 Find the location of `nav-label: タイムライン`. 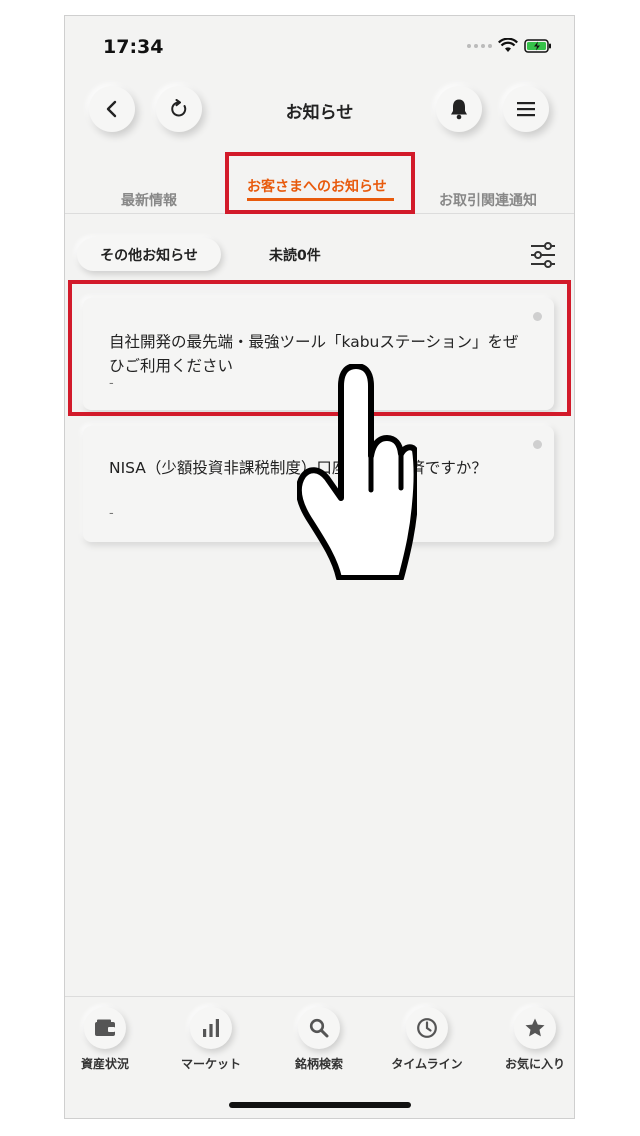

nav-label: タイムライン is located at coordinates (427, 1064).